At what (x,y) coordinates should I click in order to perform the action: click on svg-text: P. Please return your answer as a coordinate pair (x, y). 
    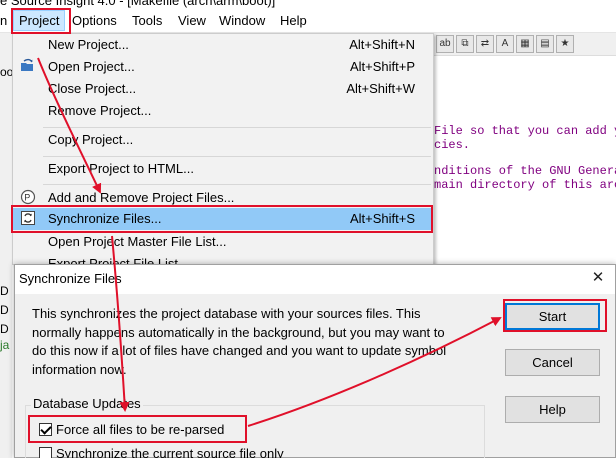
    Looking at the image, I should click on (27, 198).